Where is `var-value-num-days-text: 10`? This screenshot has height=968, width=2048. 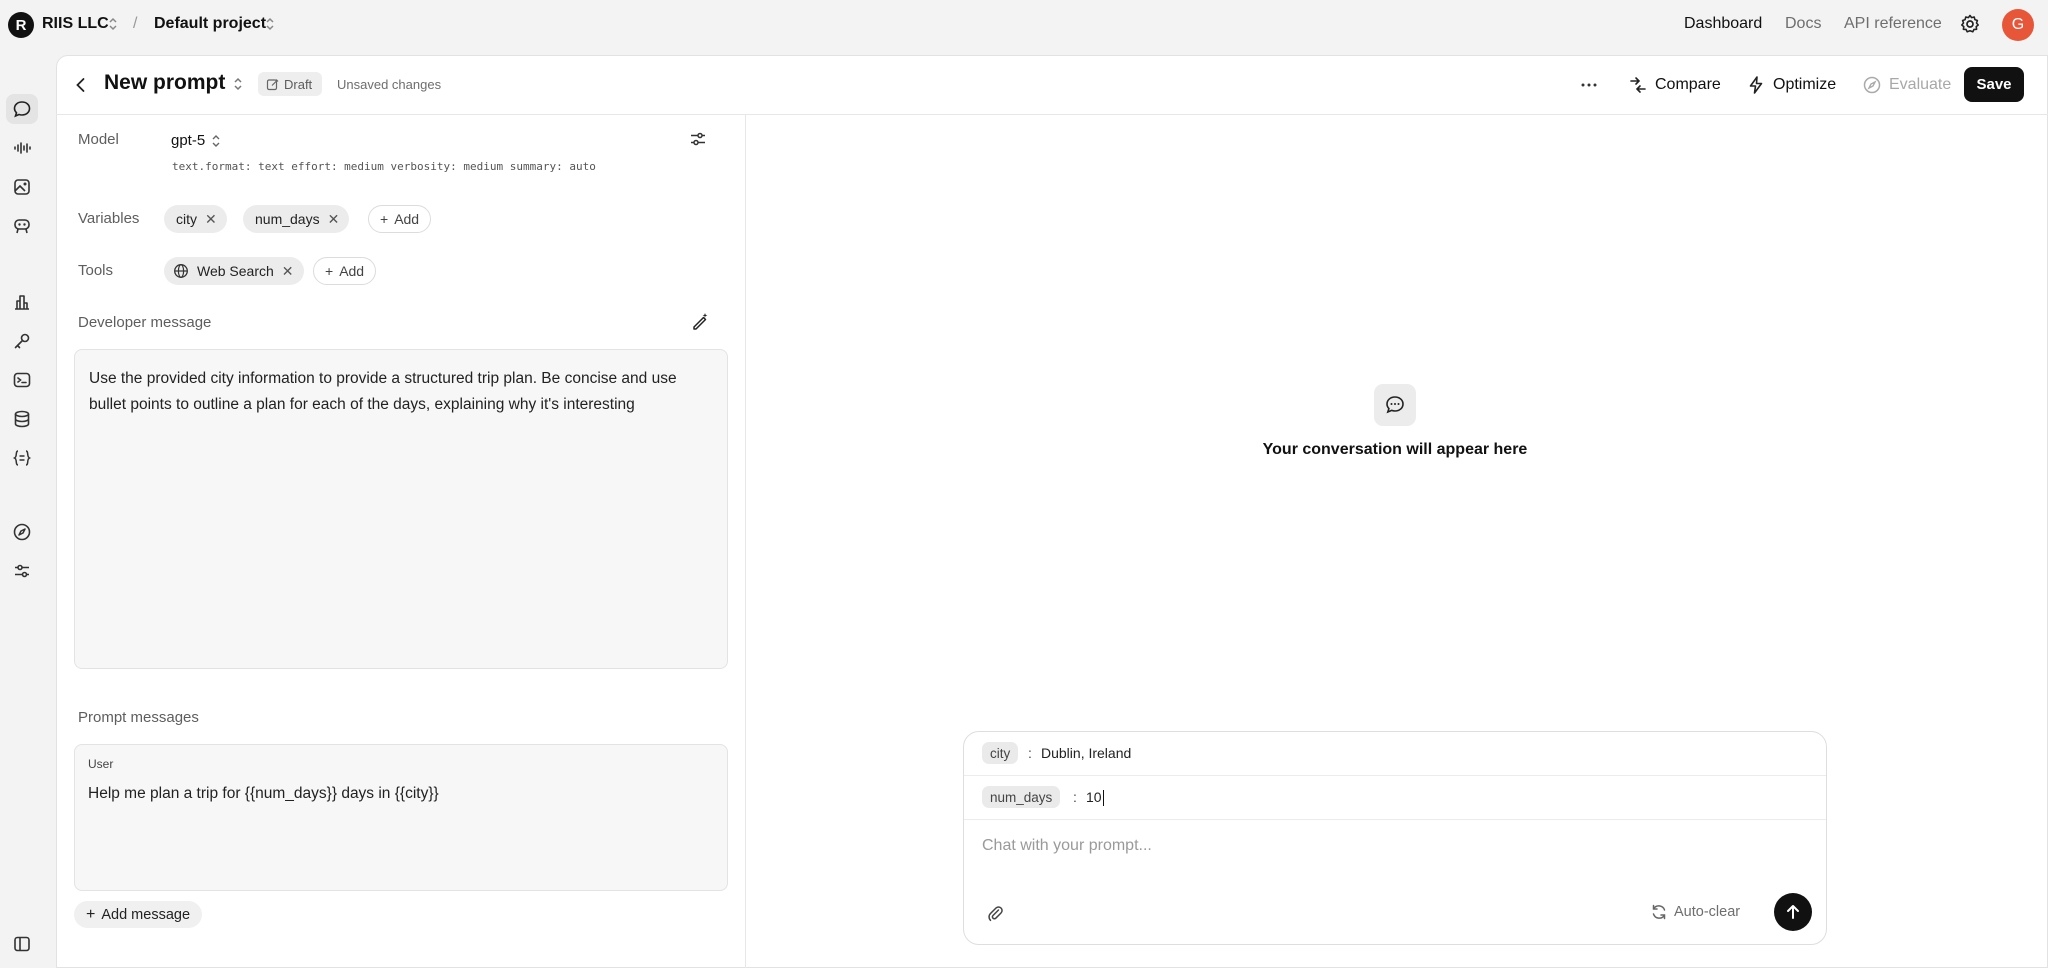 var-value-num-days-text: 10 is located at coordinates (1094, 797).